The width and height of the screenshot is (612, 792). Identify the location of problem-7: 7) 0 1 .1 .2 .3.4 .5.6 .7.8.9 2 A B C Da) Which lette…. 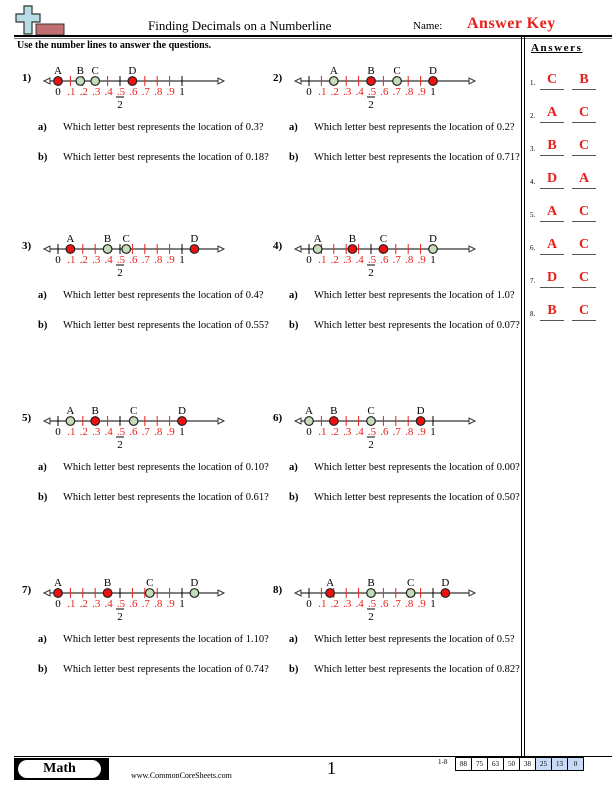
(147, 662).